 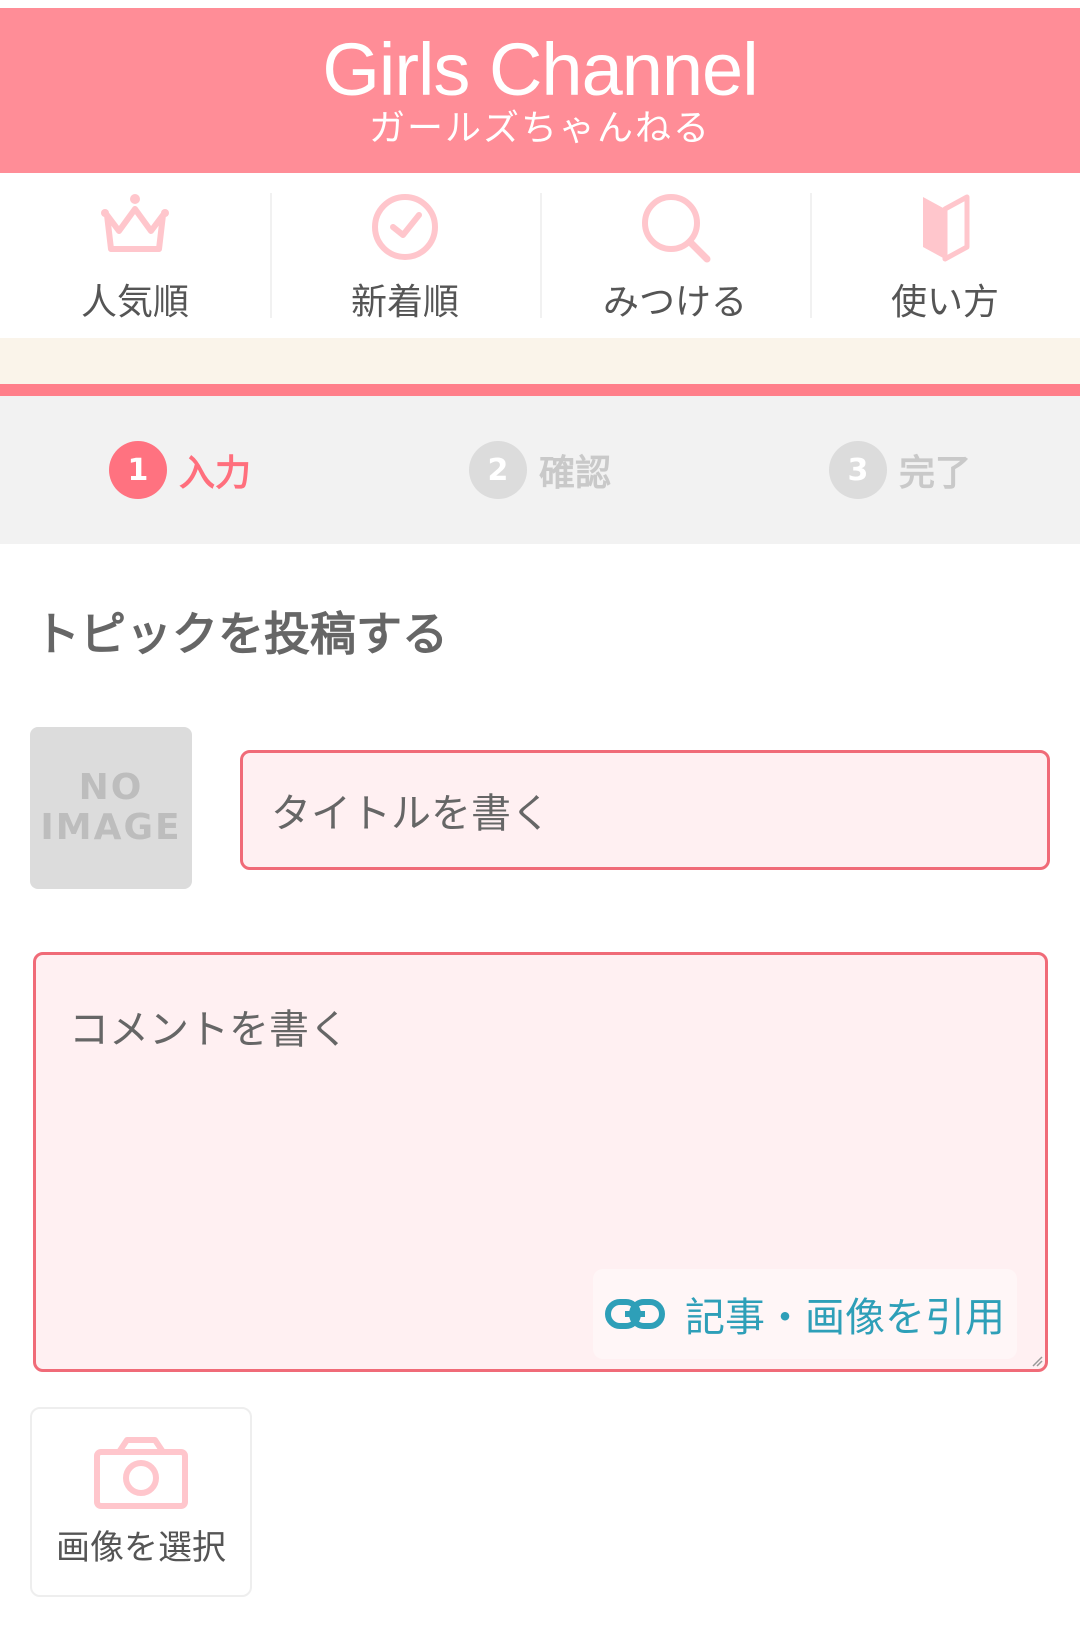 I want to click on quote-link-label: 記事・画像を引用, so click(x=845, y=1318).